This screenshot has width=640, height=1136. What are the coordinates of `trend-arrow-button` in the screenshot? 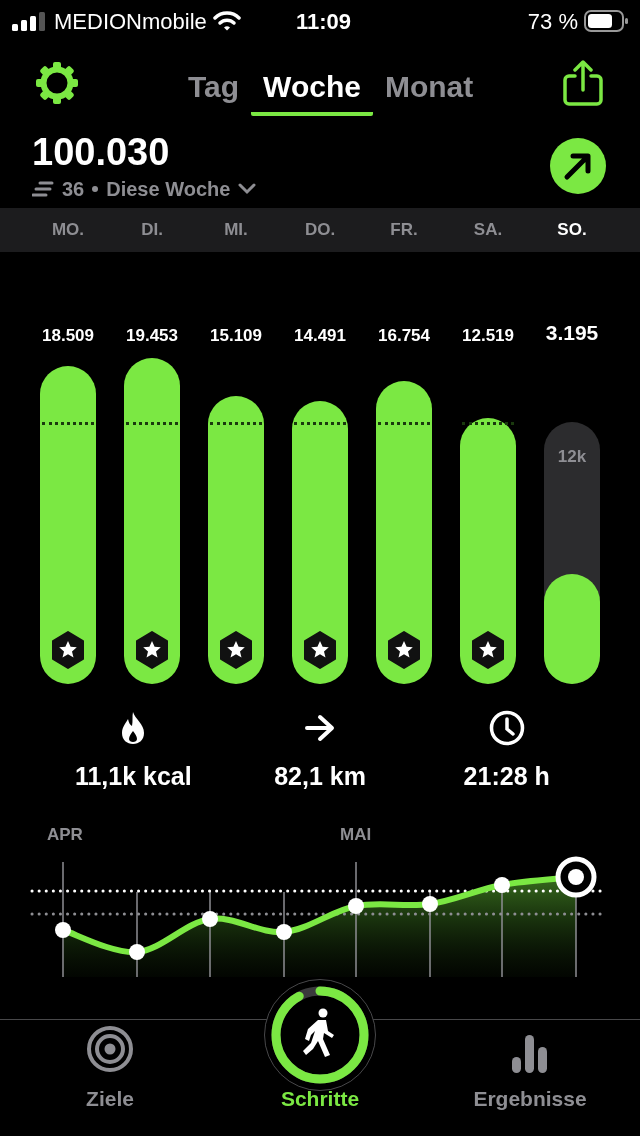 It's located at (578, 166).